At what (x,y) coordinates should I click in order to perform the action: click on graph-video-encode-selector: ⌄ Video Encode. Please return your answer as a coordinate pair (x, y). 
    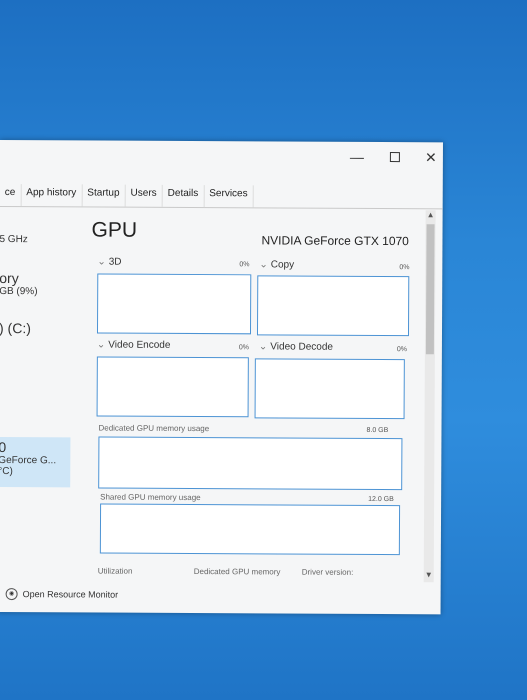
    Looking at the image, I should click on (134, 345).